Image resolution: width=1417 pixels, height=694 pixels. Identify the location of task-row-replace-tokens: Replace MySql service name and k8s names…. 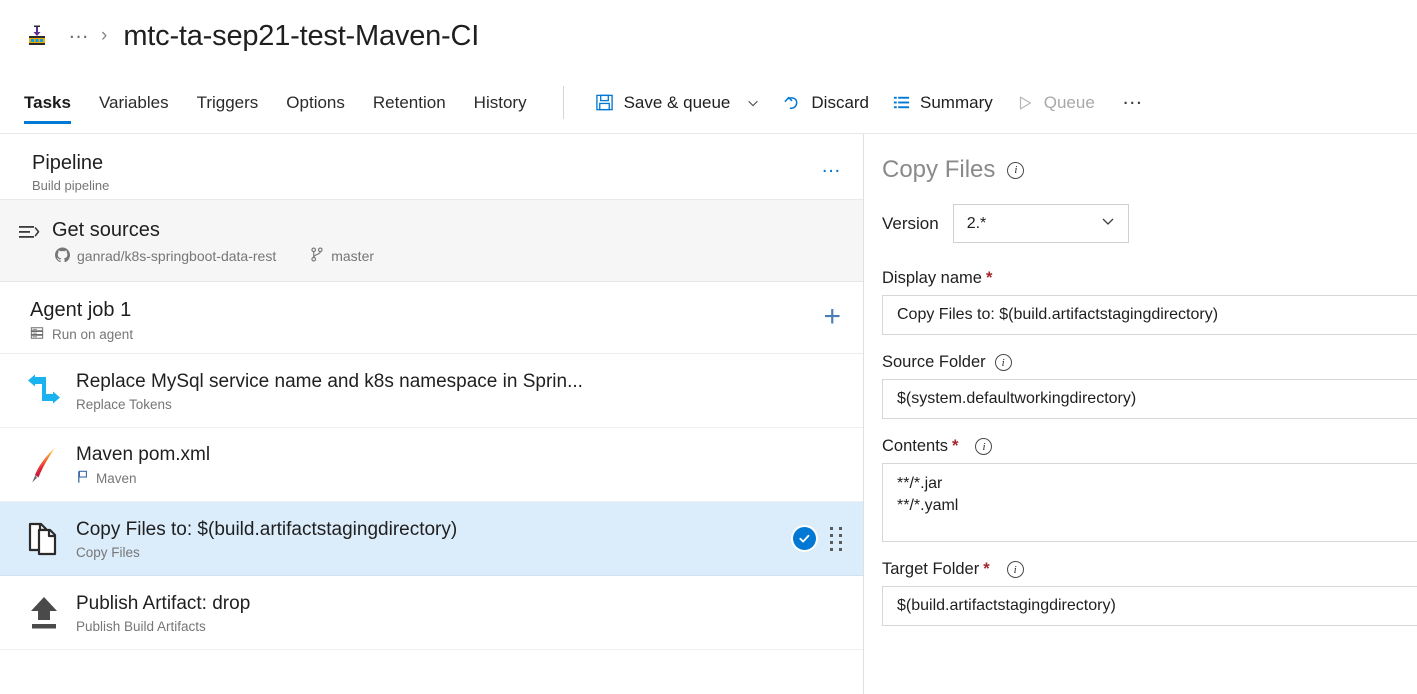
(431, 391).